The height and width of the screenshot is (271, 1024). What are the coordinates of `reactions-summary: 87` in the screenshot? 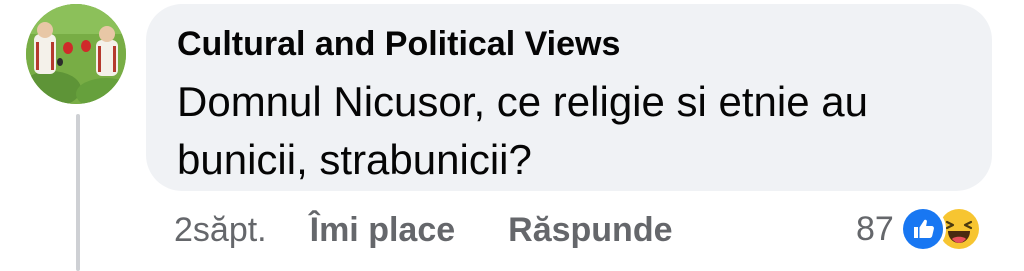 It's located at (919, 229).